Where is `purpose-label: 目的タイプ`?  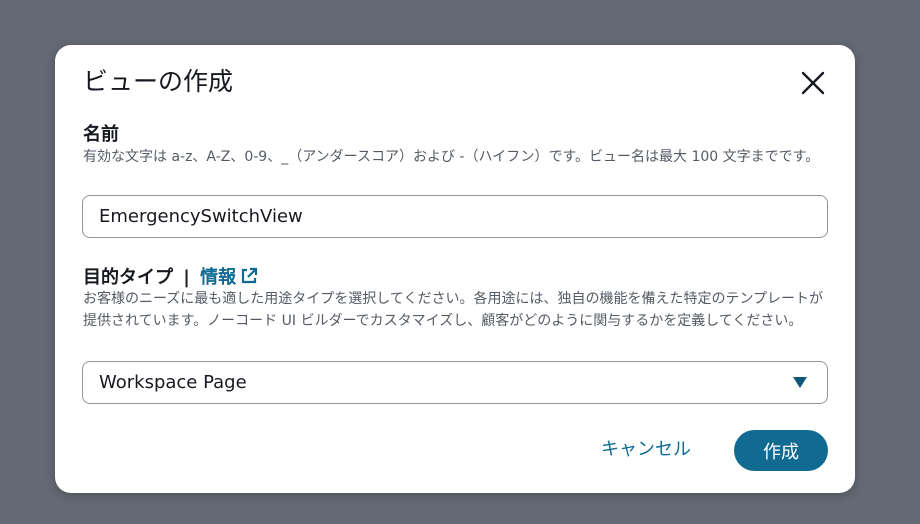
purpose-label: 目的タイプ is located at coordinates (128, 277).